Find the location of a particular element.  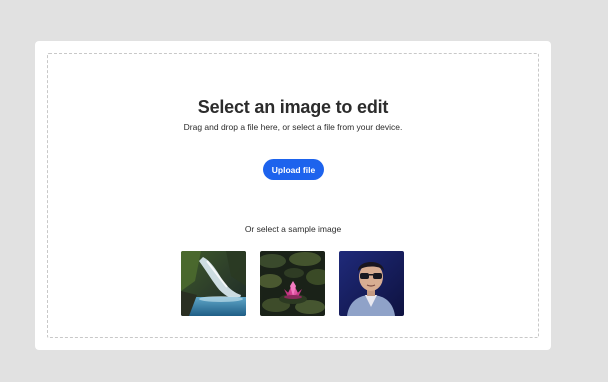

page-title: Select an image to edit is located at coordinates (293, 107).